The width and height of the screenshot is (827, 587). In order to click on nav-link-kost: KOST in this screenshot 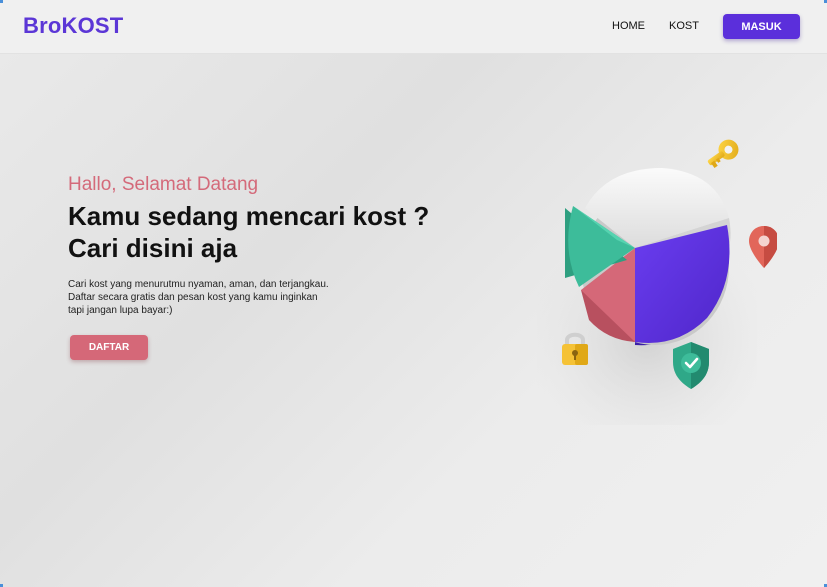, I will do `click(684, 26)`.